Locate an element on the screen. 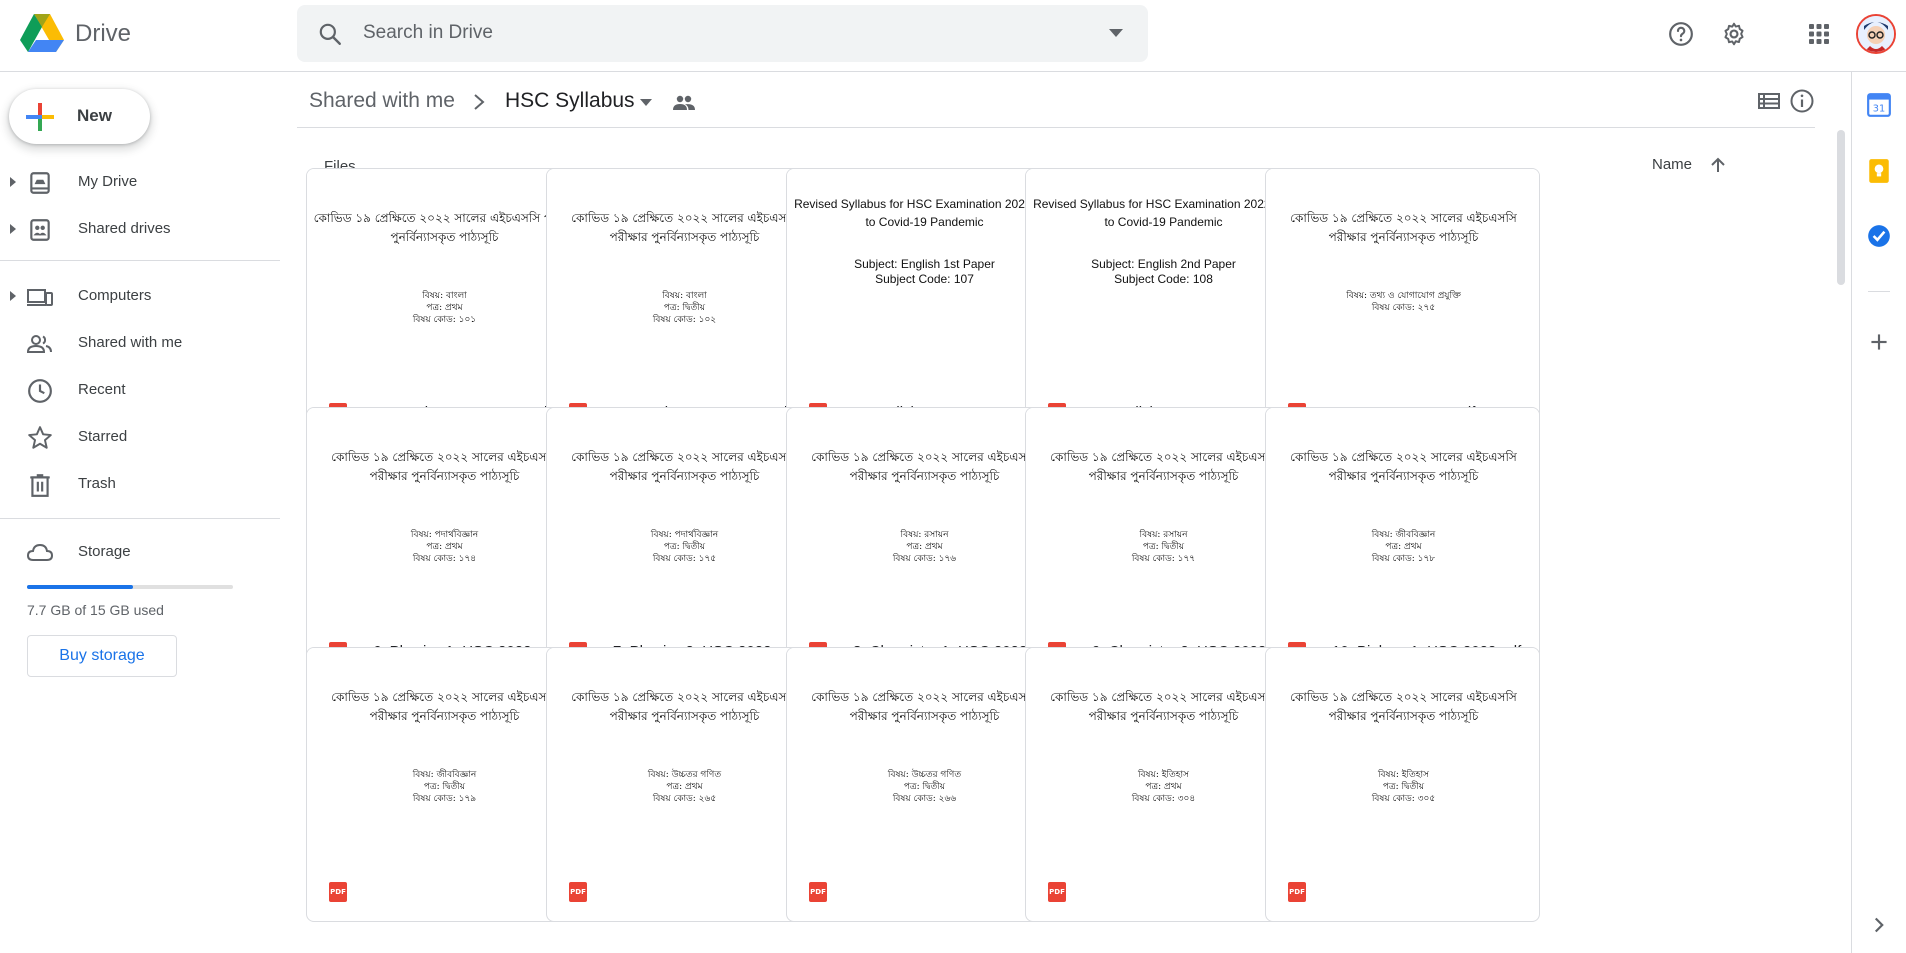  help-button is located at coordinates (1681, 34).